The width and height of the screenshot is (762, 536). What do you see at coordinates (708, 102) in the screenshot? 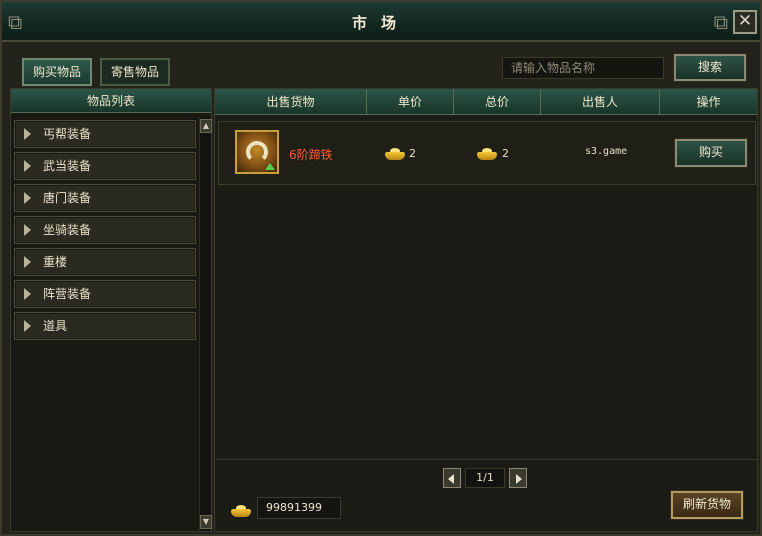
I see `column-header-action: 操作` at bounding box center [708, 102].